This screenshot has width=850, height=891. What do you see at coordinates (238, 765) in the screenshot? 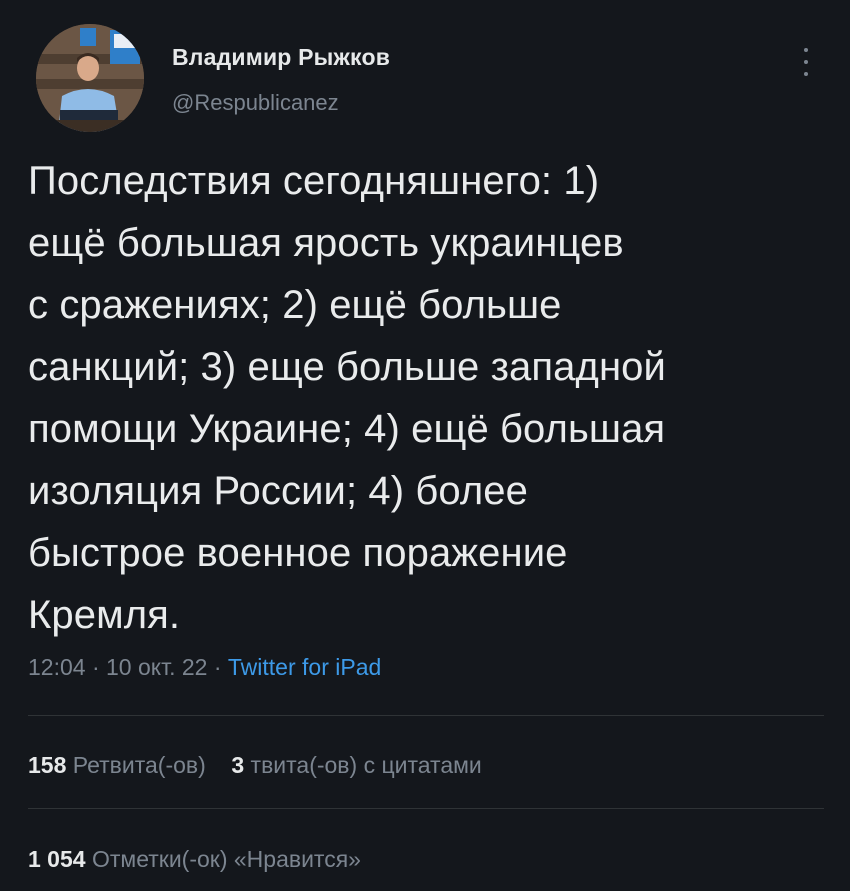
I see `quotes-count: 3` at bounding box center [238, 765].